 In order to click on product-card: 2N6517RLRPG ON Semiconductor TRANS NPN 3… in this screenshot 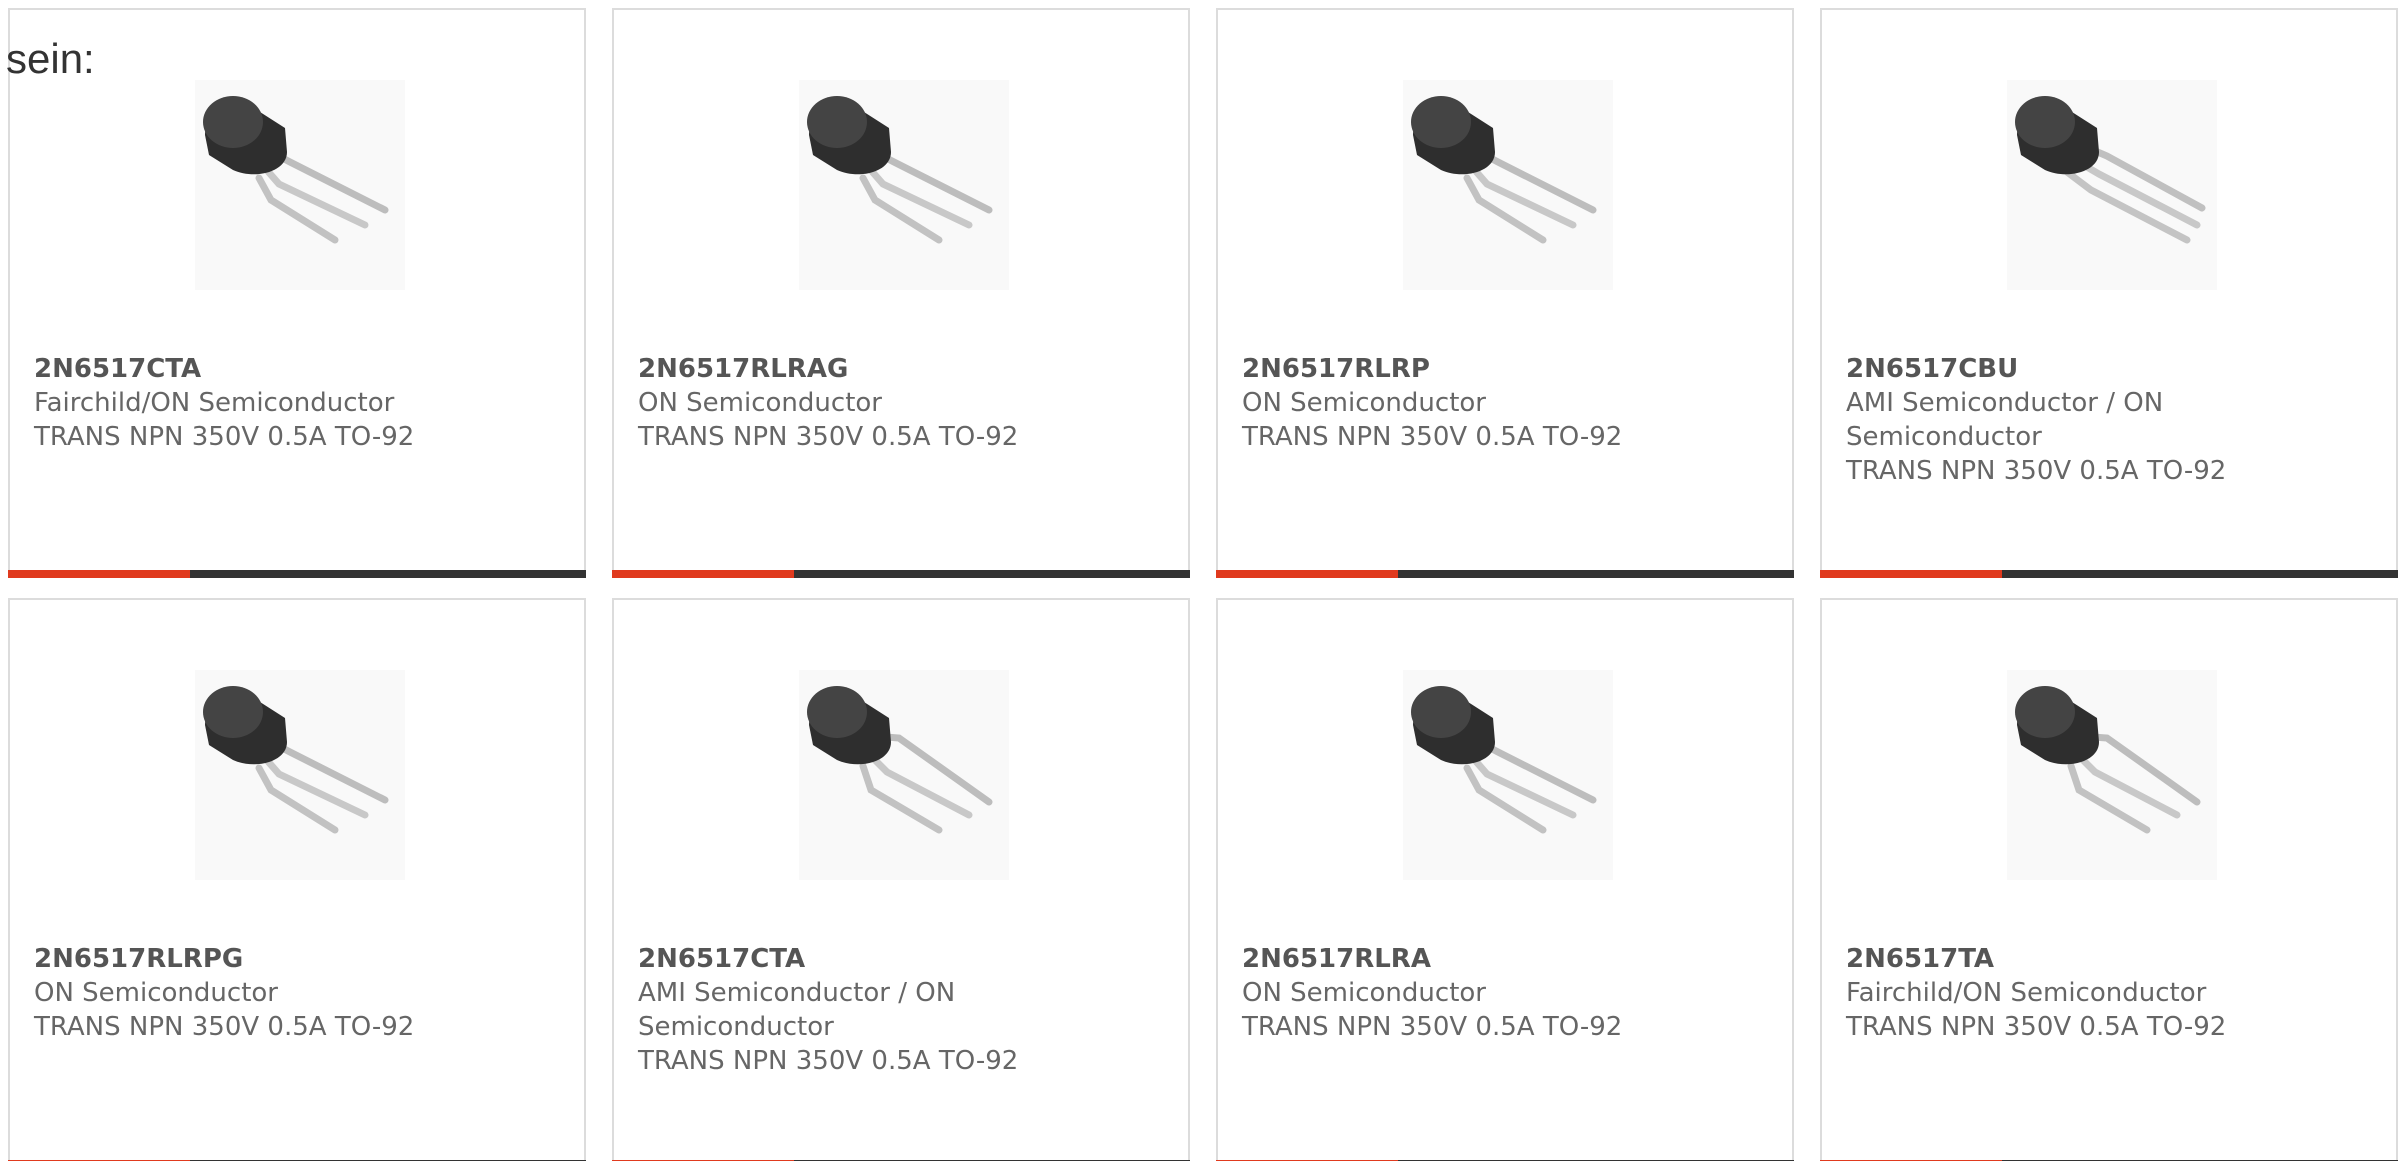, I will do `click(297, 879)`.